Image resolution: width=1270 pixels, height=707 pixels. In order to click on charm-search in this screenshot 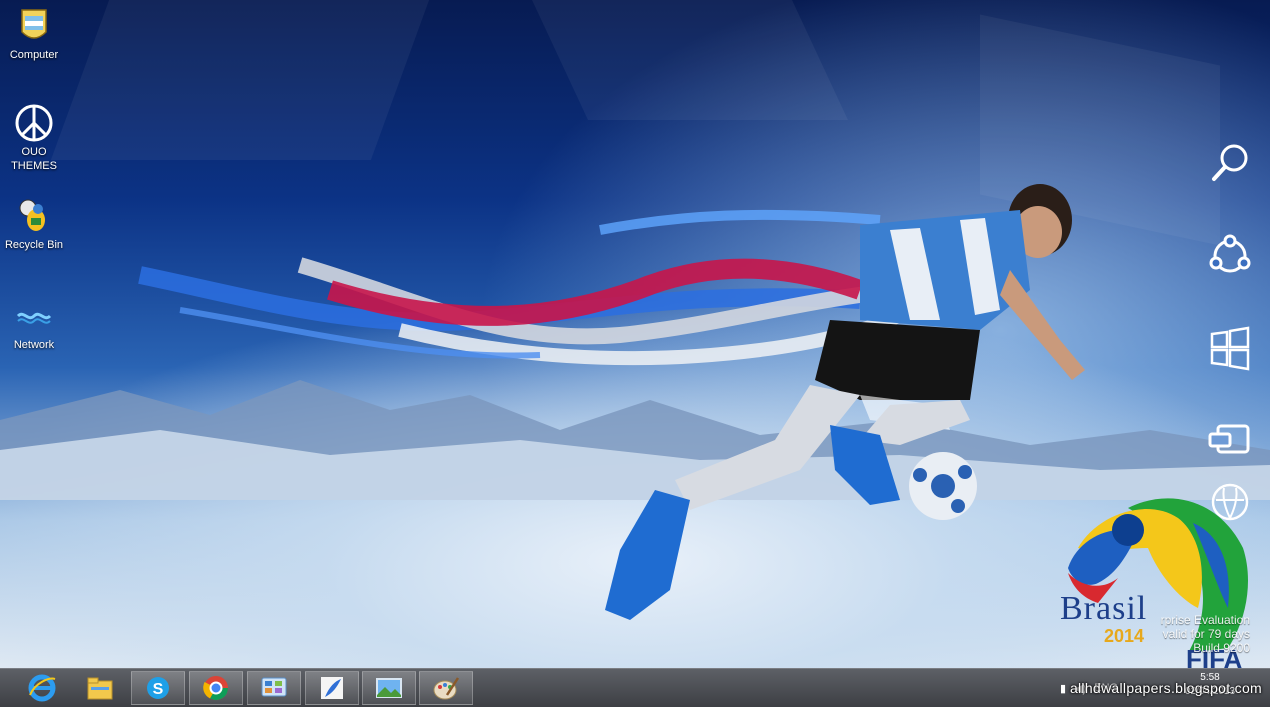, I will do `click(1230, 164)`.